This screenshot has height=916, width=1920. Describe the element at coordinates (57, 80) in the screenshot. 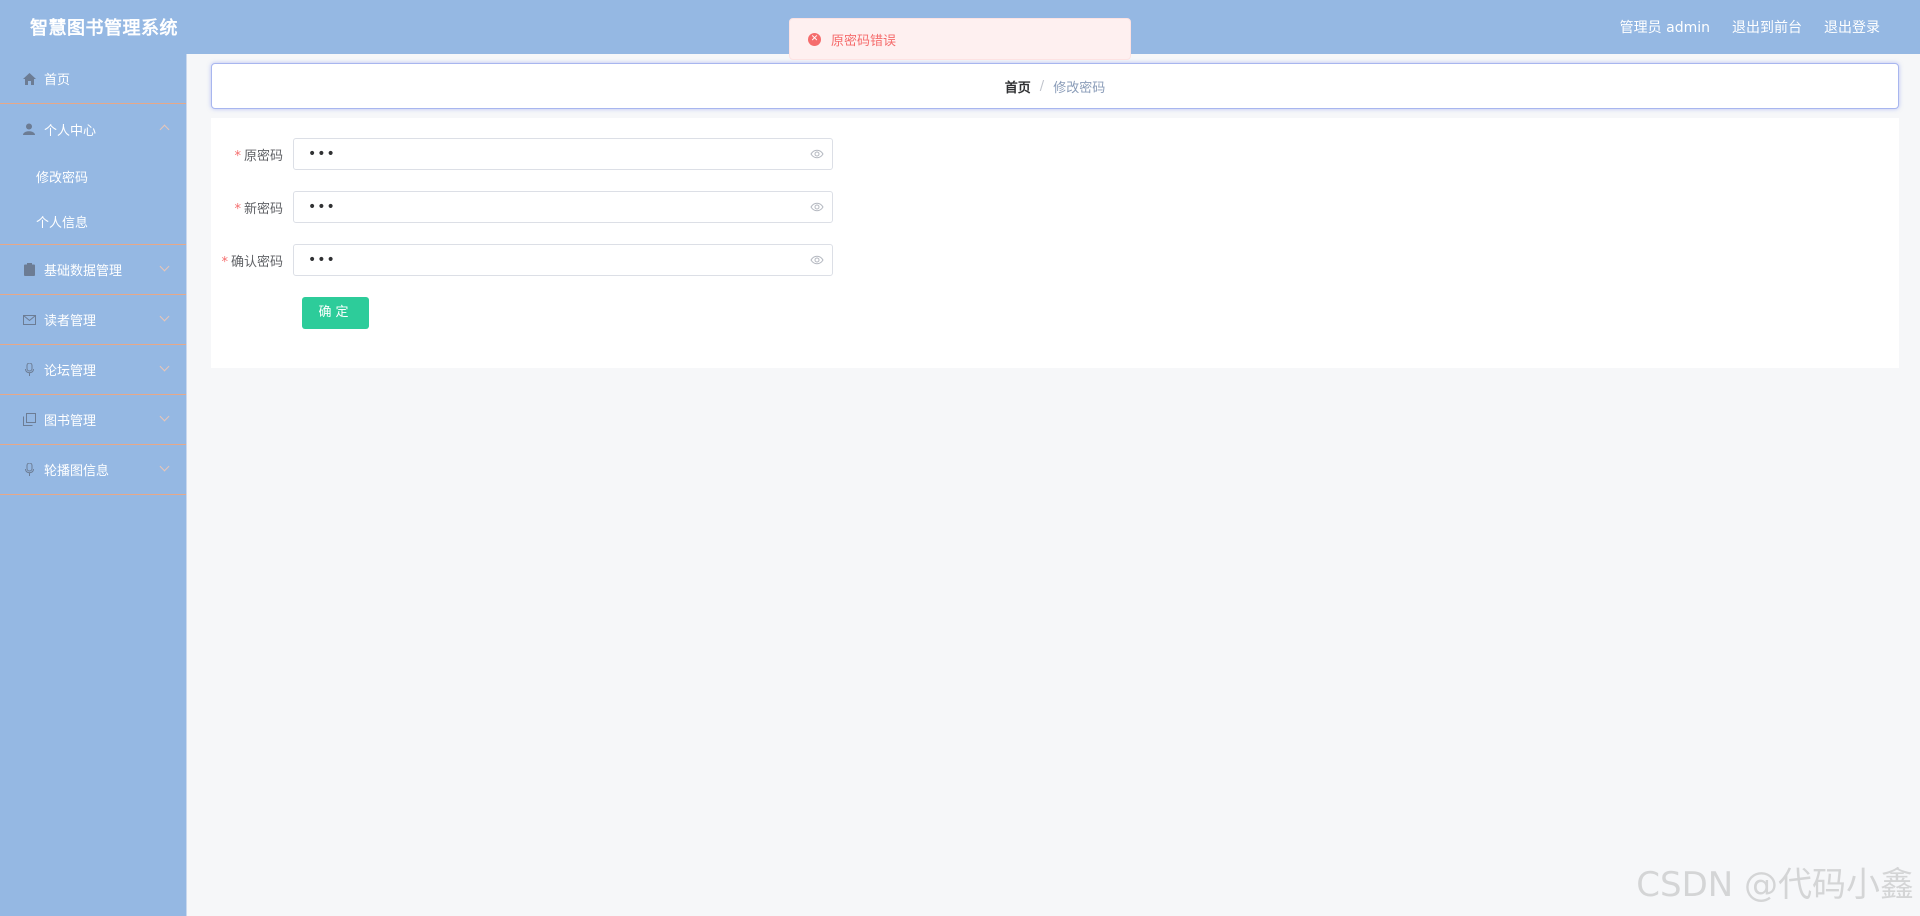

I see `sidebar-item-label: 首页` at that location.